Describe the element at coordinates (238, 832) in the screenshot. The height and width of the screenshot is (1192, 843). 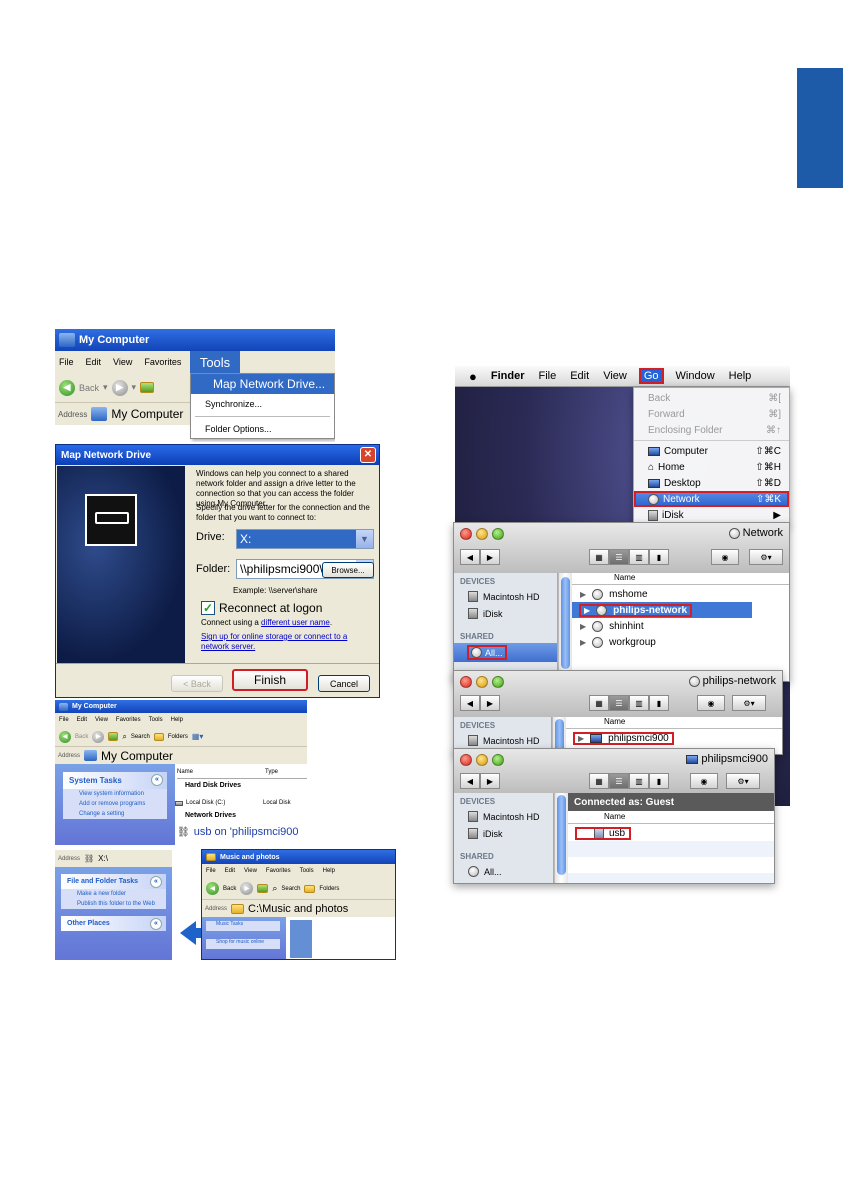
I see `usb-network-drive-item: ⛓ usb on 'philipsmci900` at that location.